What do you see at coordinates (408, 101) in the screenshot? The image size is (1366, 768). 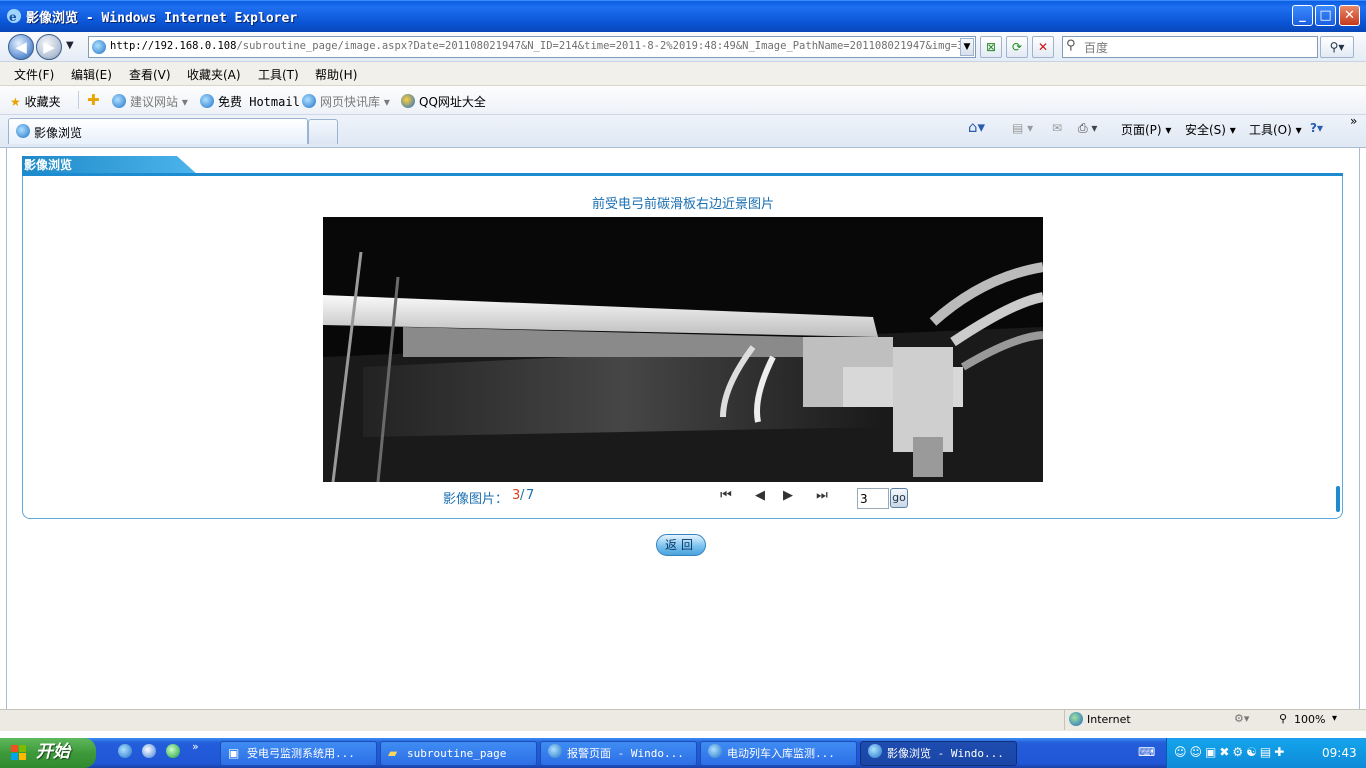 I see `qq-globe-icon` at bounding box center [408, 101].